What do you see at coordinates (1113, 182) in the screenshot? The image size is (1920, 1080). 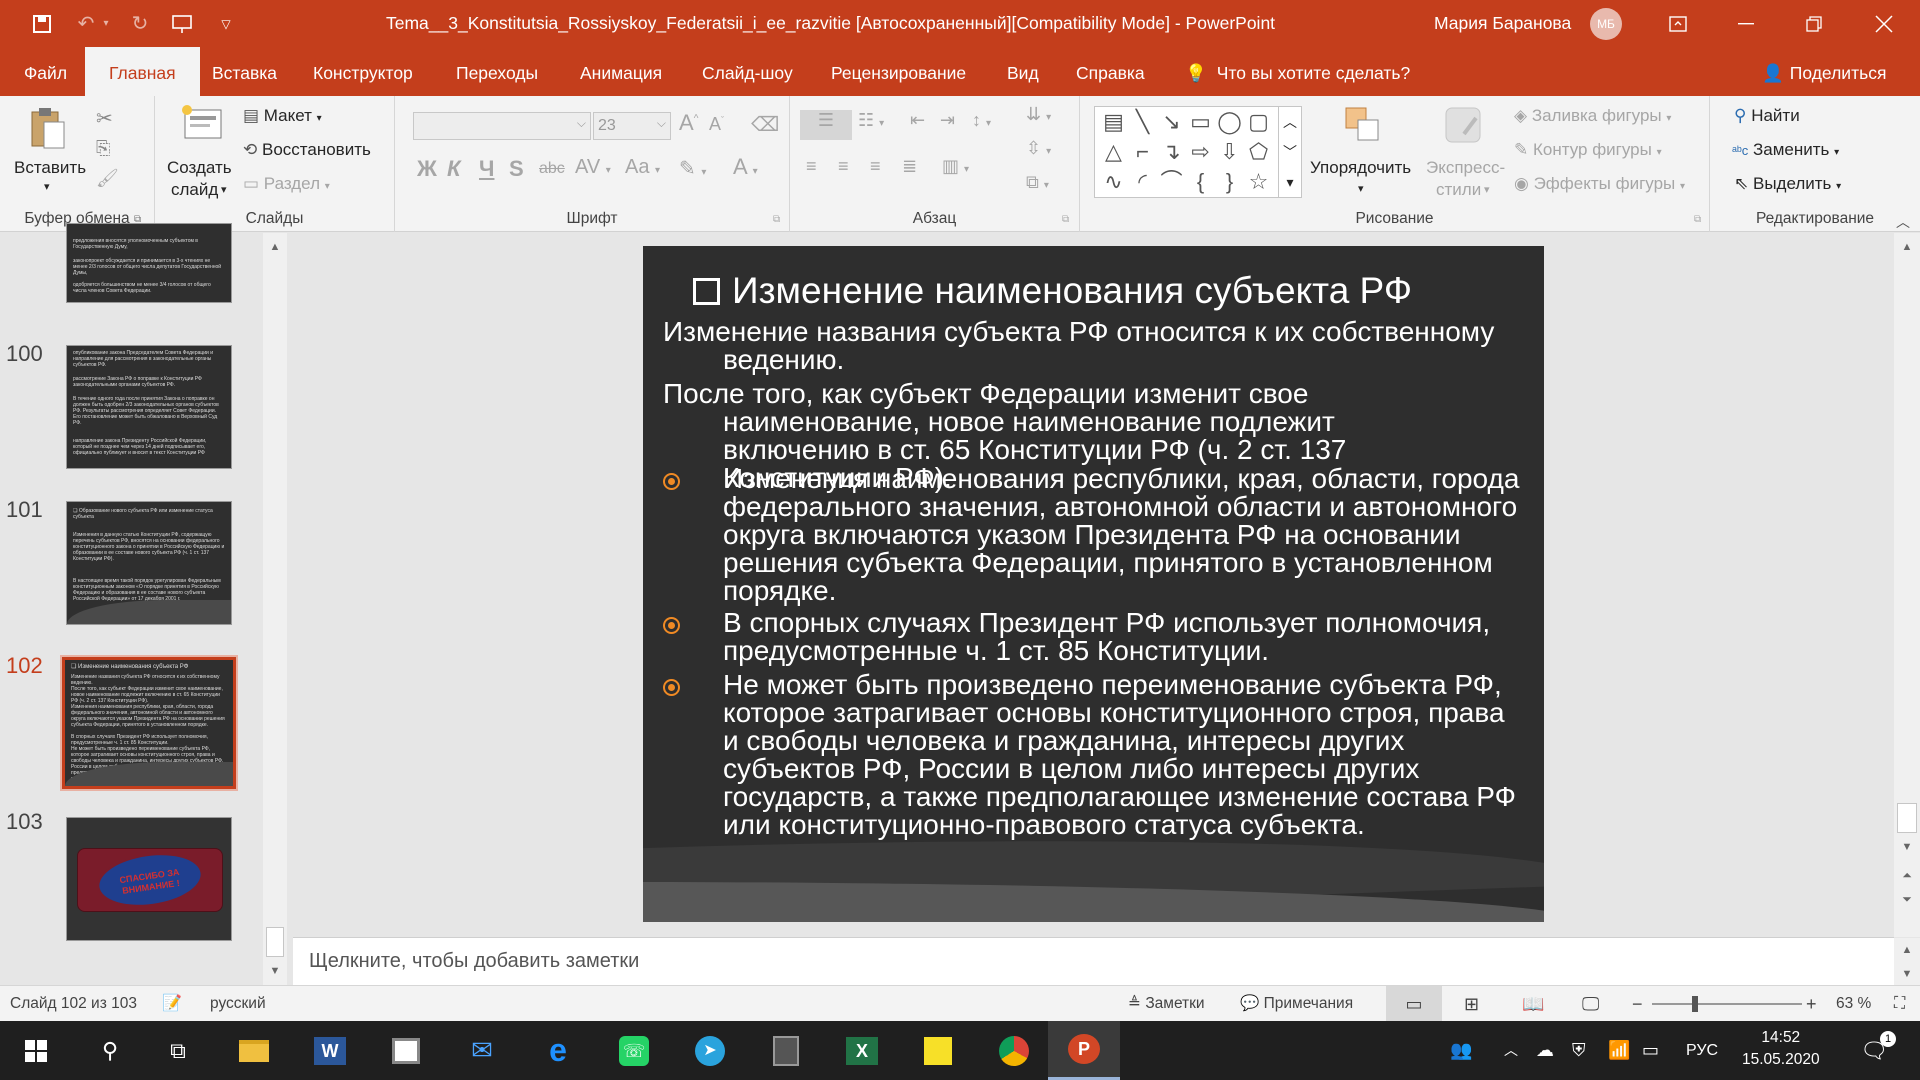 I see `curve-shape-icon: ∿` at bounding box center [1113, 182].